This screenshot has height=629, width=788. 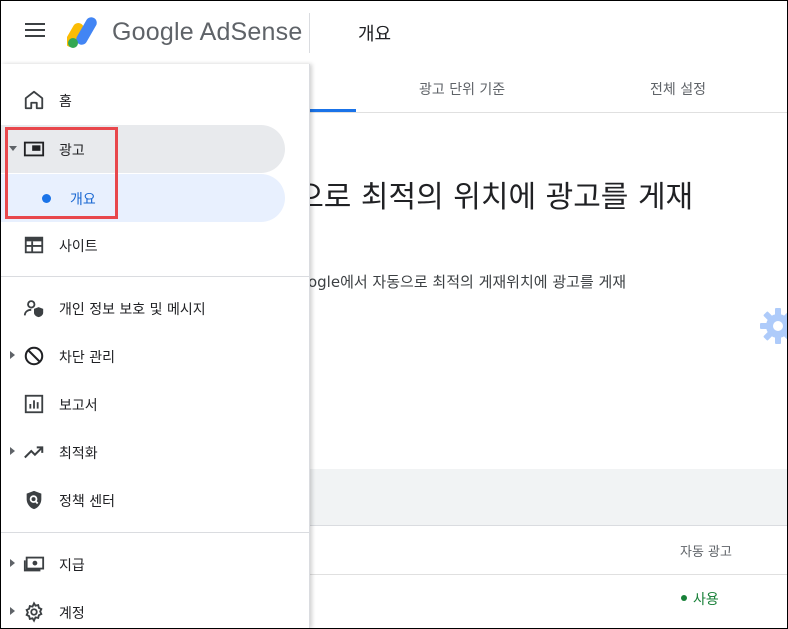 What do you see at coordinates (78, 454) in the screenshot?
I see `nav-item-label: 최적화` at bounding box center [78, 454].